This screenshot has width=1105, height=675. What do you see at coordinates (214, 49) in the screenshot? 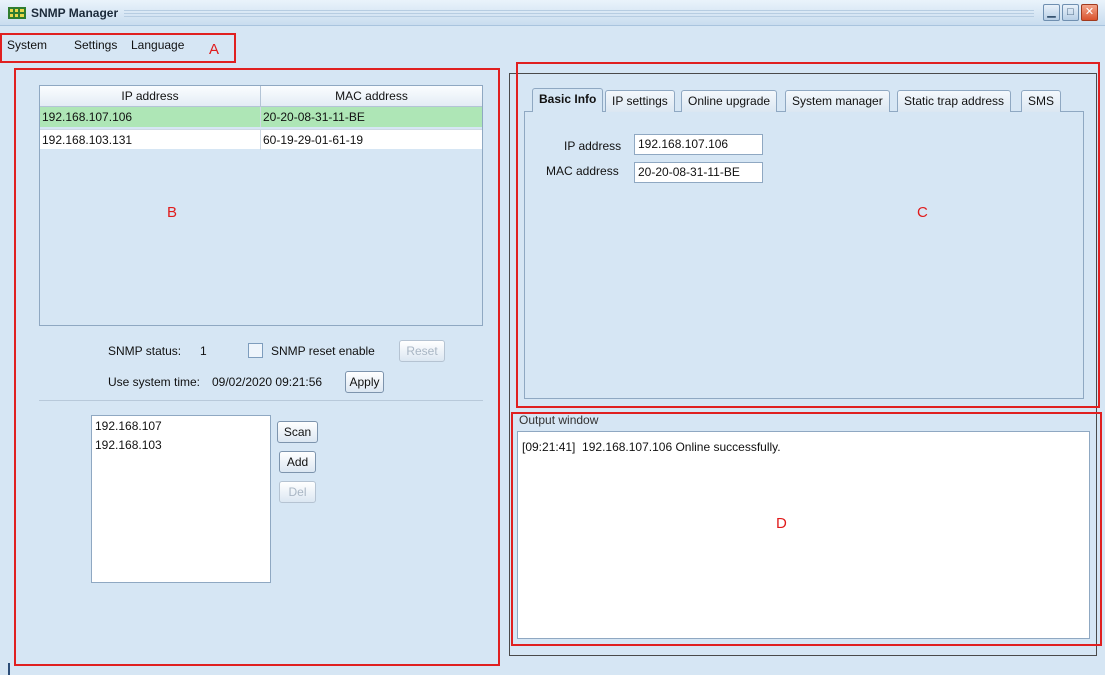
I see `annotation-label-a: A` at bounding box center [214, 49].